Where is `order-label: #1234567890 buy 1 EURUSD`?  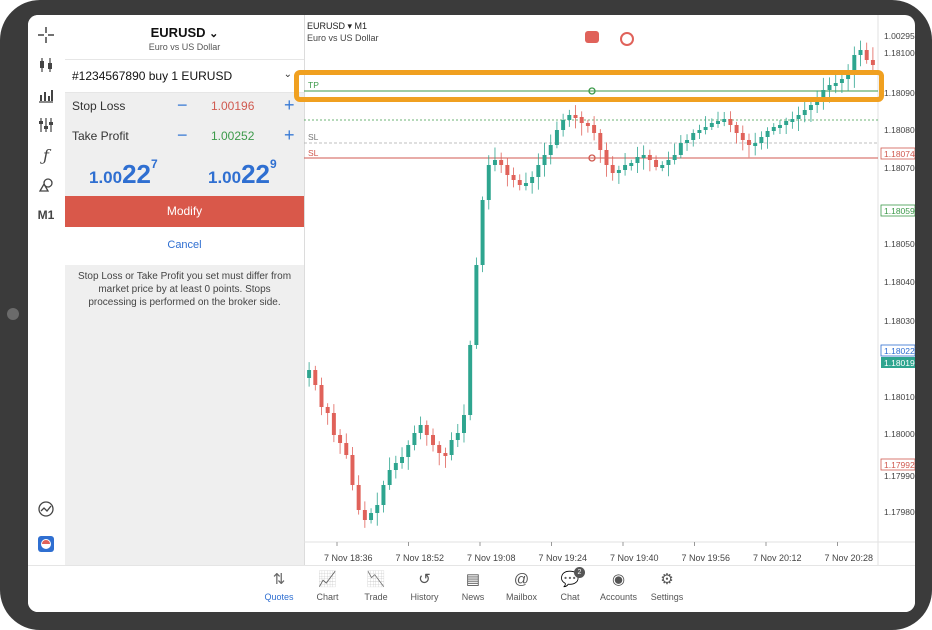
order-label: #1234567890 buy 1 EURUSD is located at coordinates (152, 76).